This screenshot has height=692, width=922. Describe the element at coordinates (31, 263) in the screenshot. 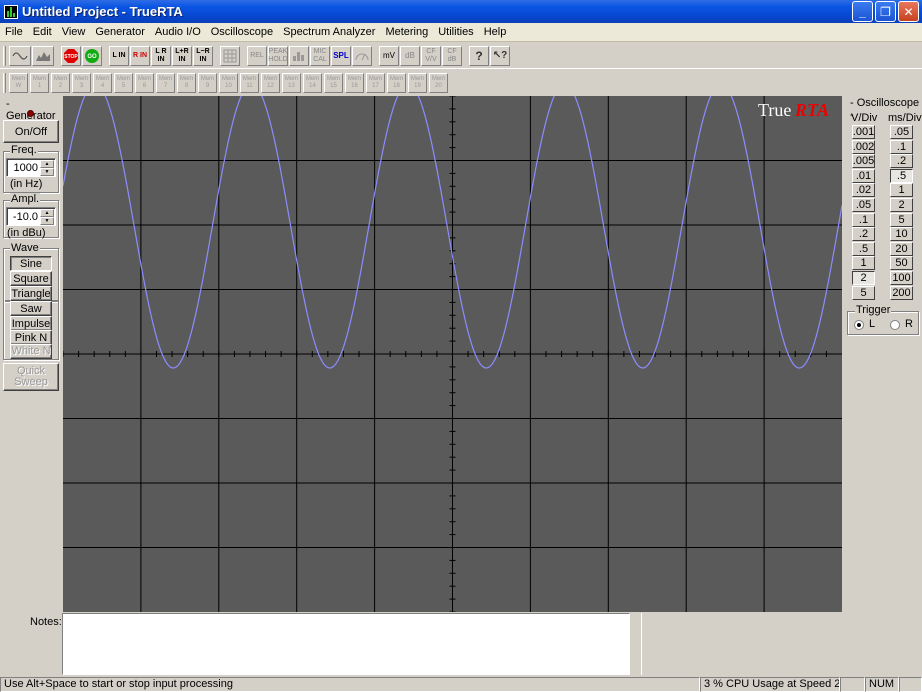

I see `wave-sine-button: Sine` at that location.